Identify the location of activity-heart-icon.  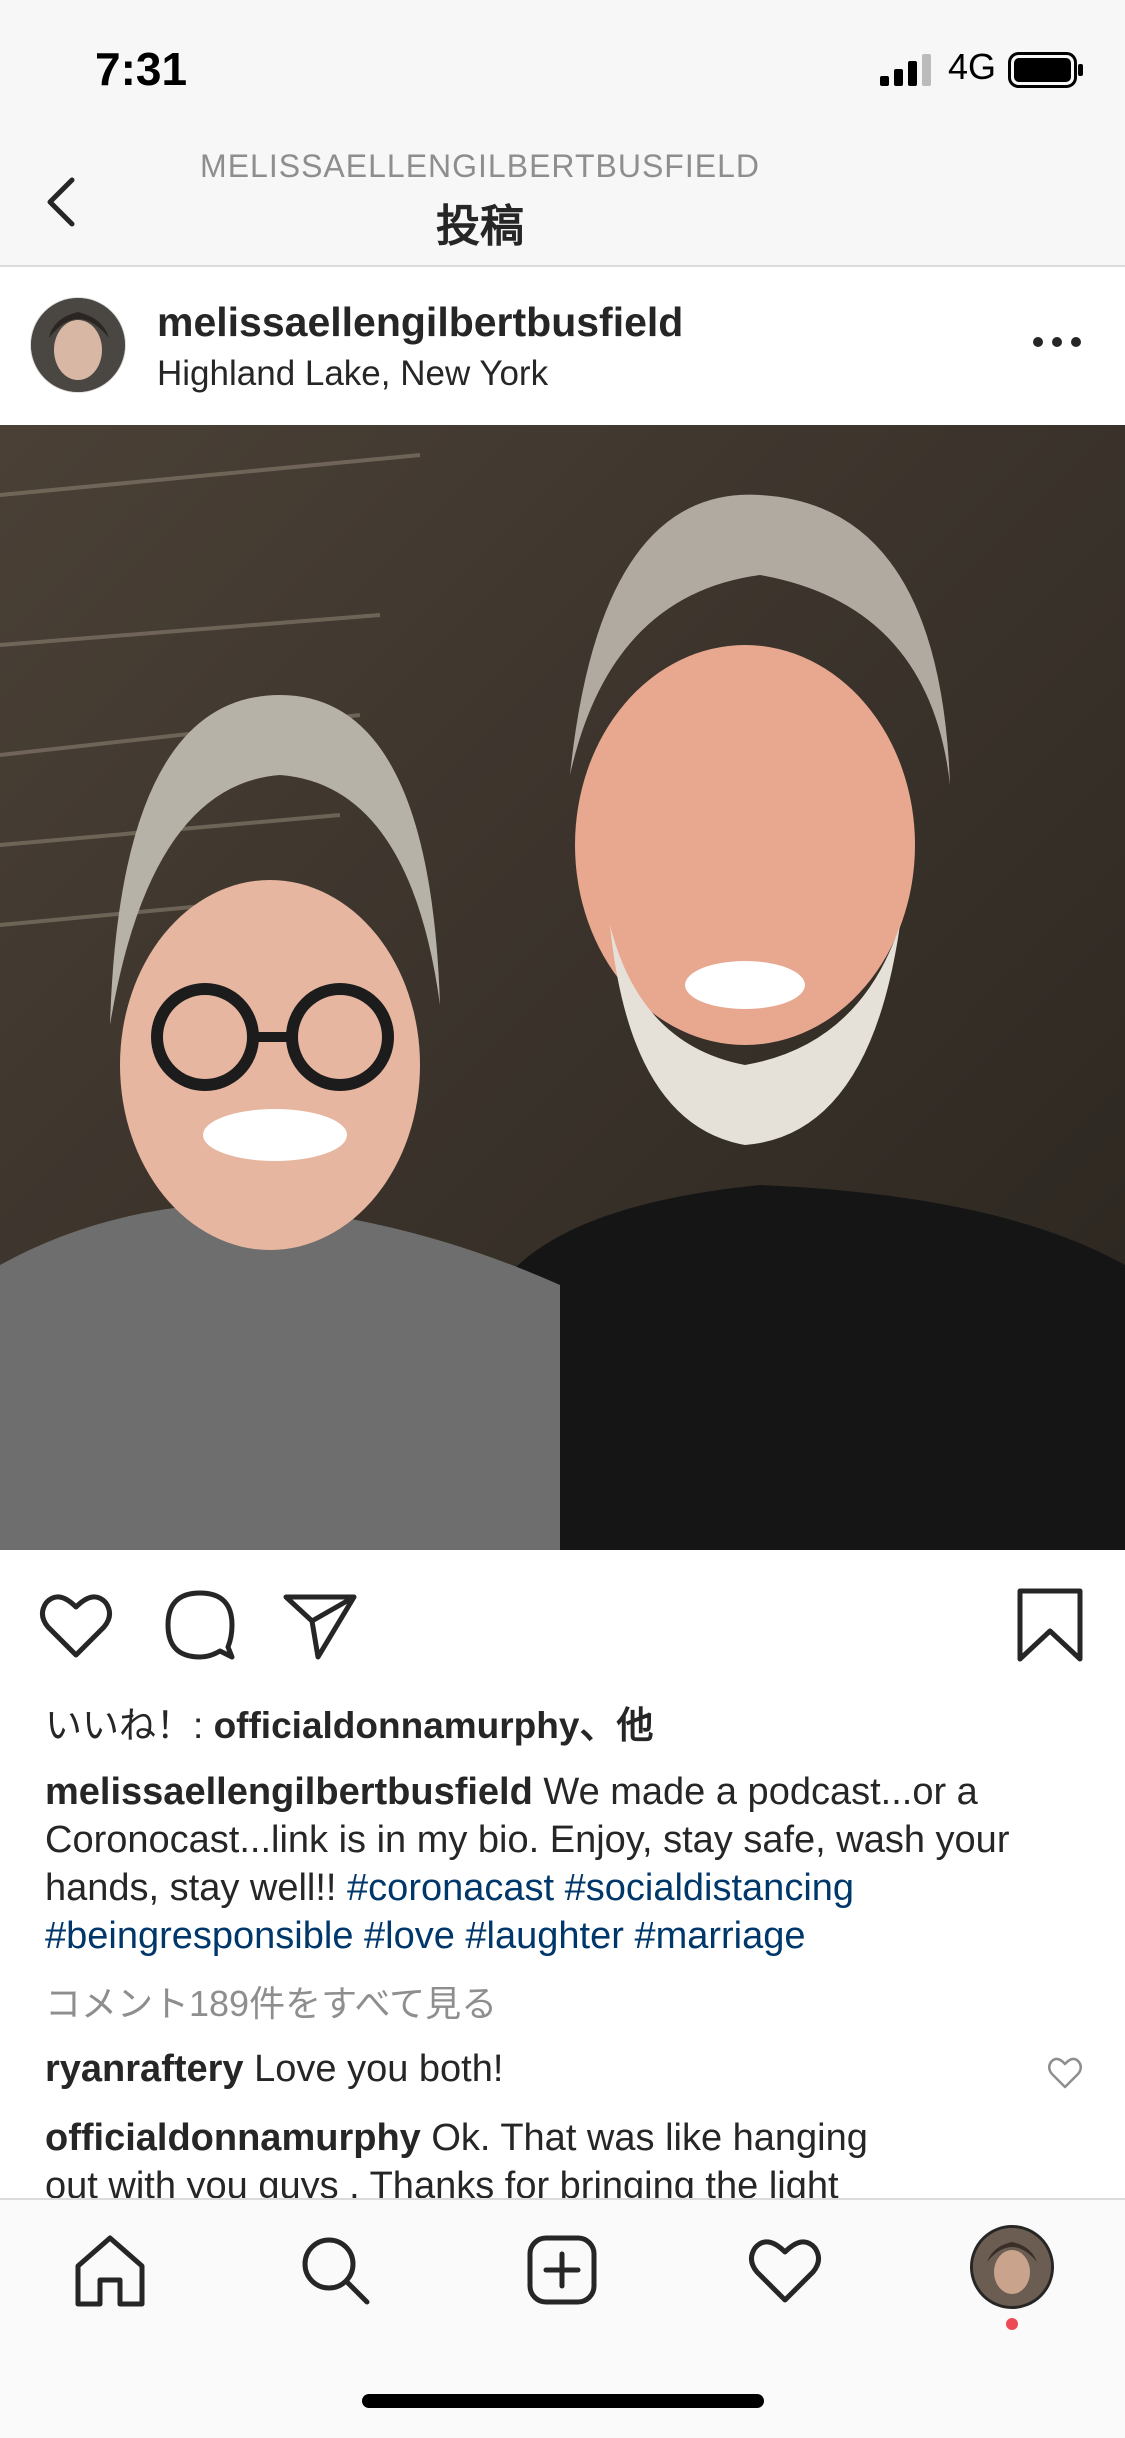
(785, 2270).